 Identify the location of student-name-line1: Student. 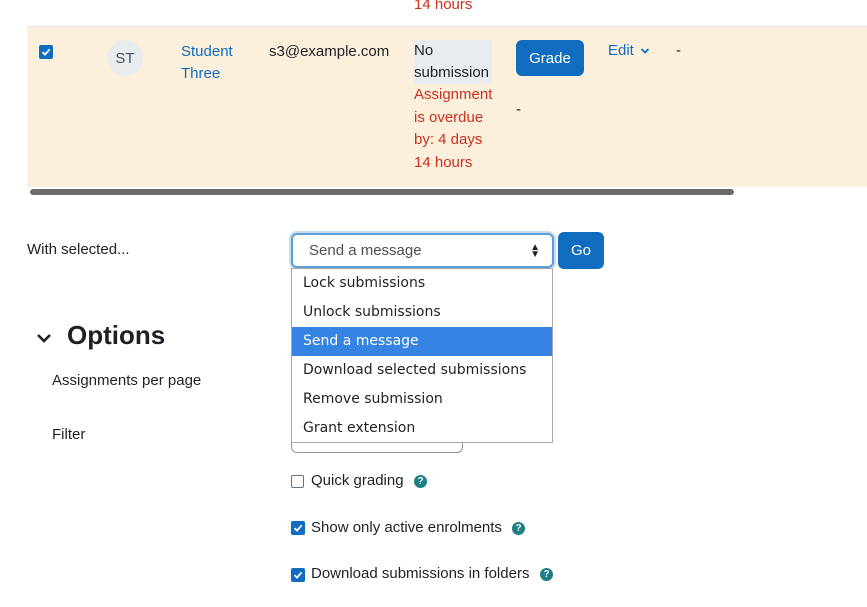
(207, 51).